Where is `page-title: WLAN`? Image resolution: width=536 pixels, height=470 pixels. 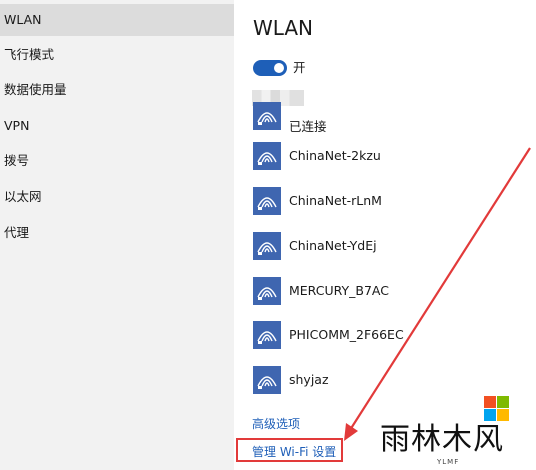 page-title: WLAN is located at coordinates (283, 28).